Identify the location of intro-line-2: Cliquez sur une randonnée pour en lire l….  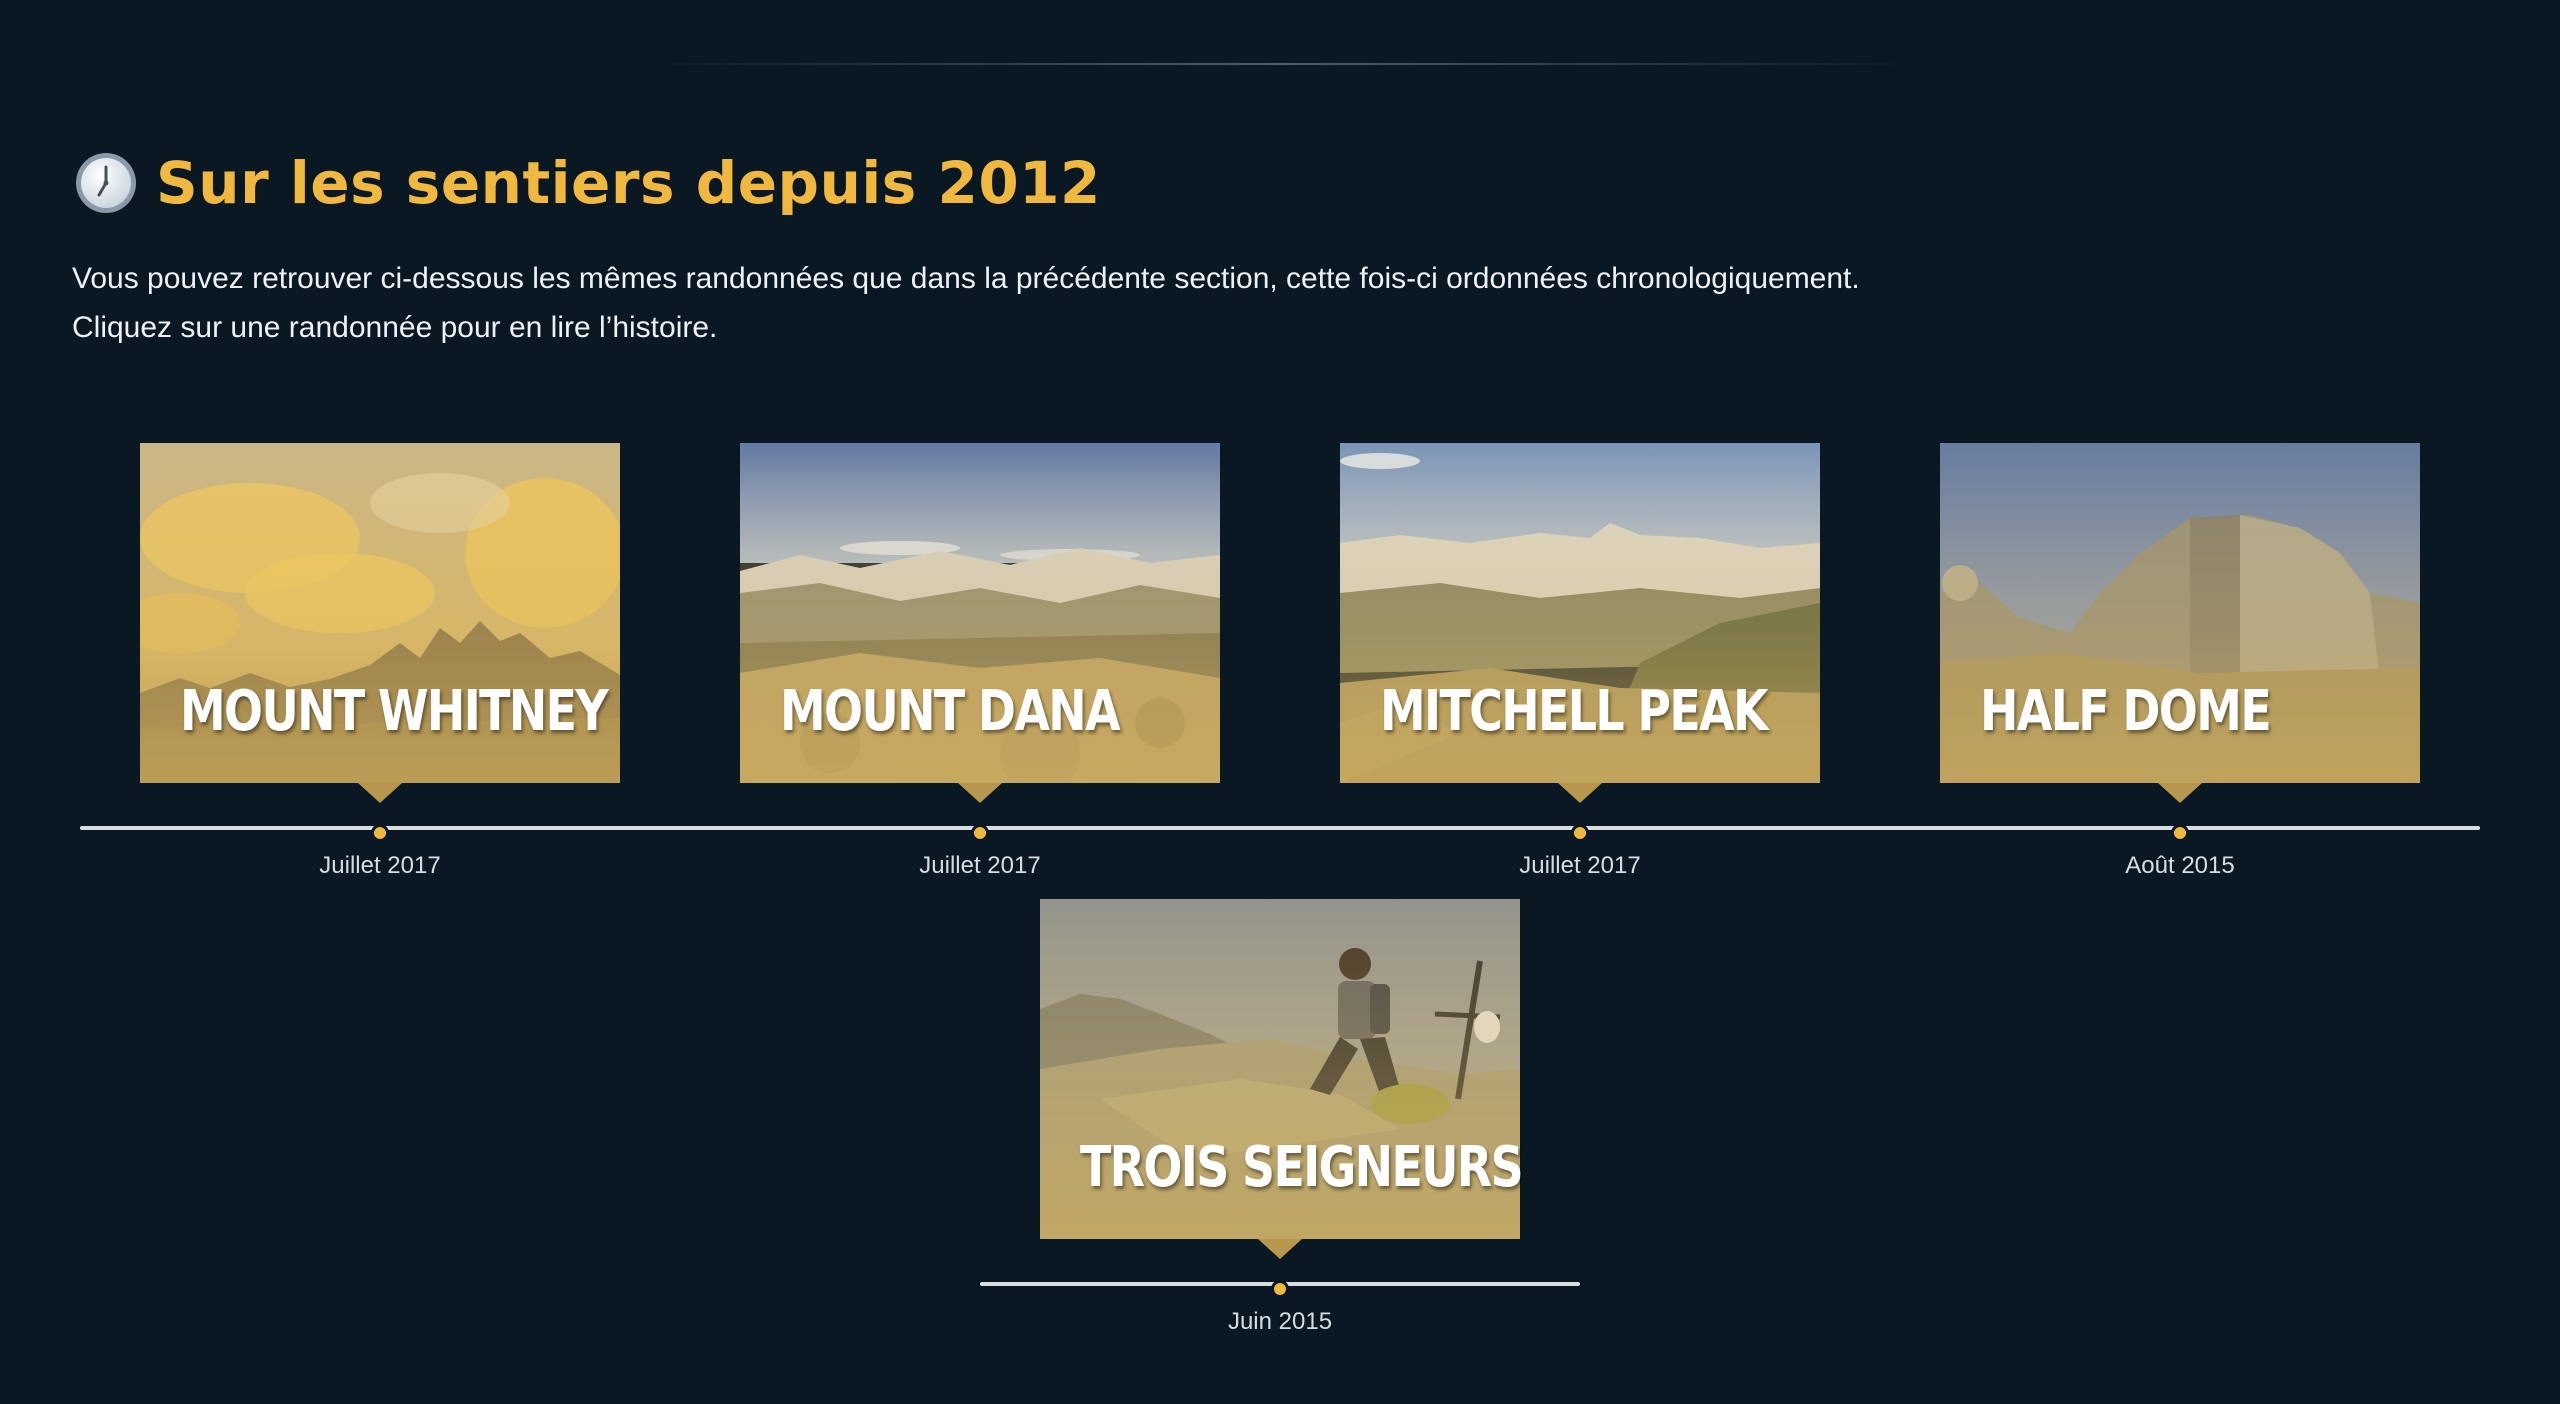
(395, 327).